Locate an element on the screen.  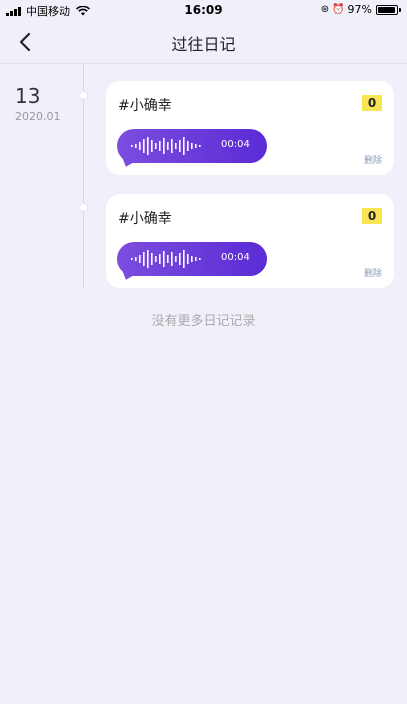
timeline-day: 13 is located at coordinates (28, 96).